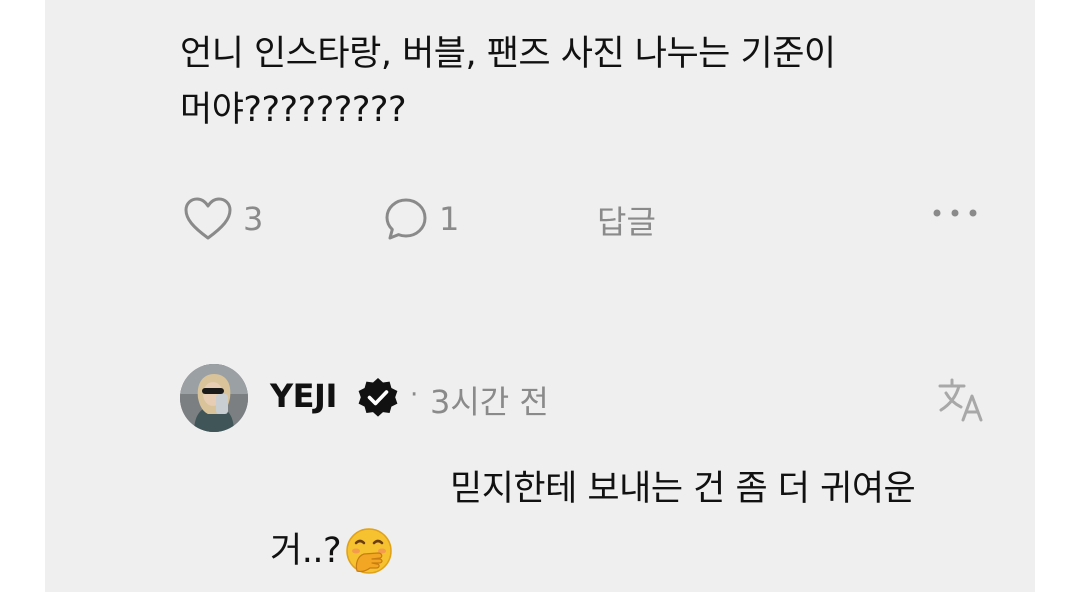 This screenshot has height=592, width=1080. I want to click on like-count: 3, so click(253, 219).